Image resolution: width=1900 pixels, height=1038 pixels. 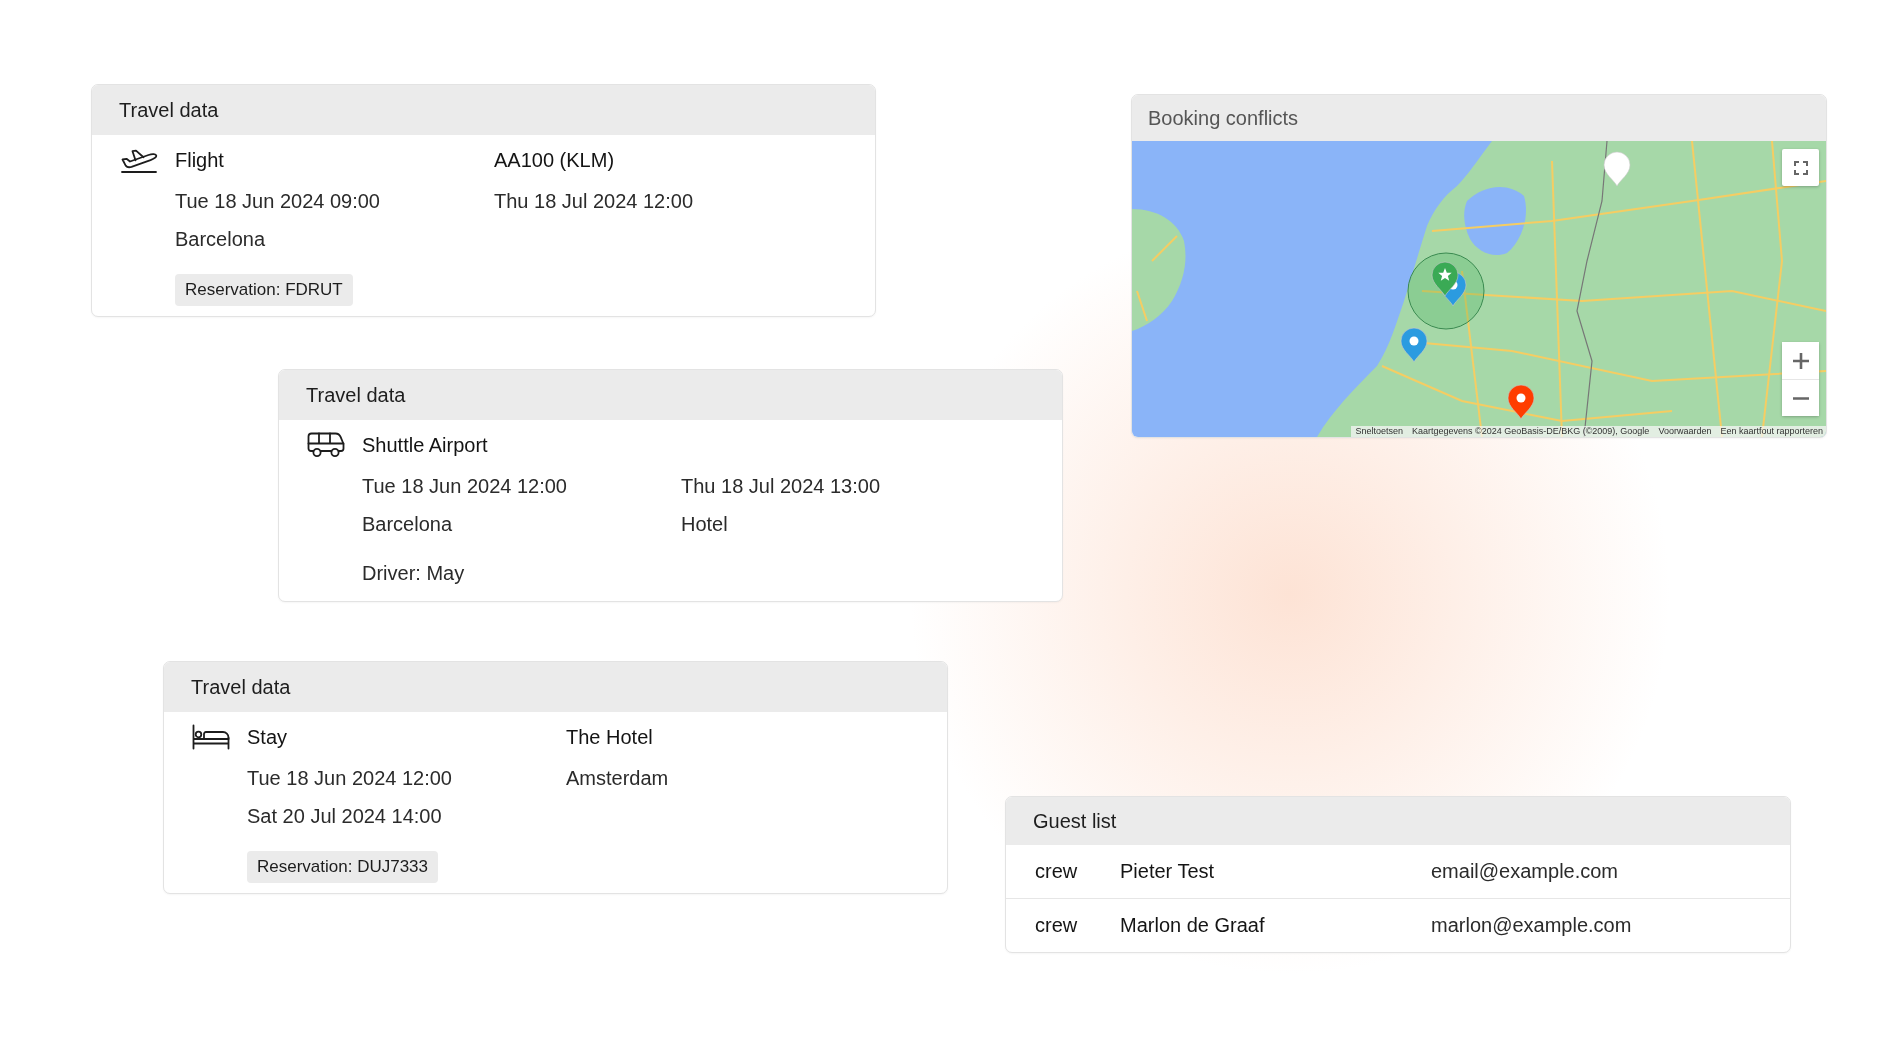 I want to click on reservation-tag: Reservation: DUJ7333, so click(x=343, y=867).